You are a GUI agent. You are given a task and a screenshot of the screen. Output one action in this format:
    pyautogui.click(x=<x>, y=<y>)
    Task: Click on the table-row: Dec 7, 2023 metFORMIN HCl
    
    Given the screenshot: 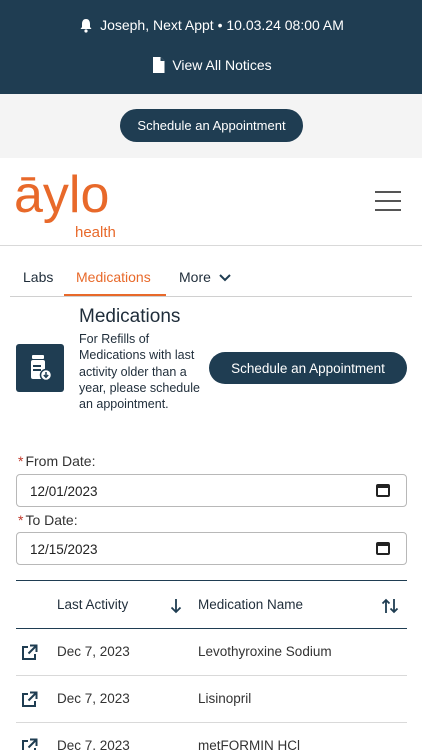 What is the action you would take?
    pyautogui.click(x=211, y=736)
    